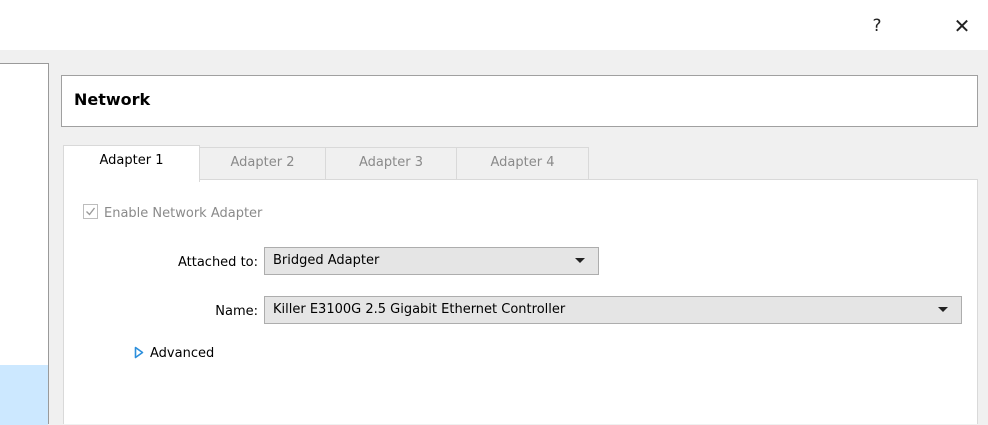 The height and width of the screenshot is (425, 988). Describe the element at coordinates (391, 163) in the screenshot. I see `tab-adapter-3: Adapter 3` at that location.